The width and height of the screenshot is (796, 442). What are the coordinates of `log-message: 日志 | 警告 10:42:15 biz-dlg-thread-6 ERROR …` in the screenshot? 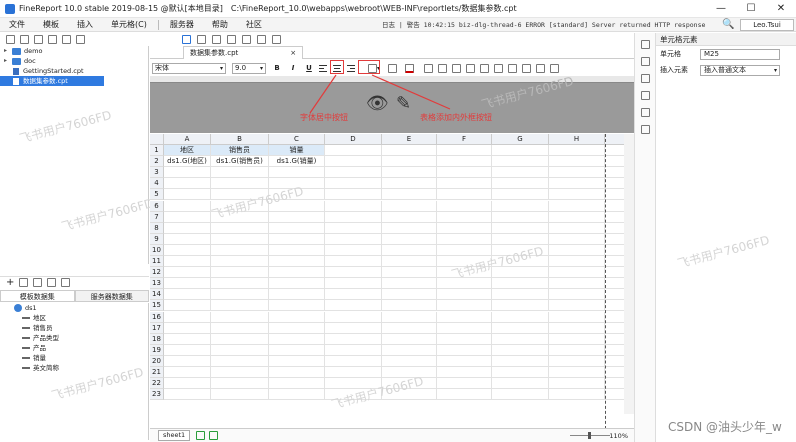 It's located at (545, 25).